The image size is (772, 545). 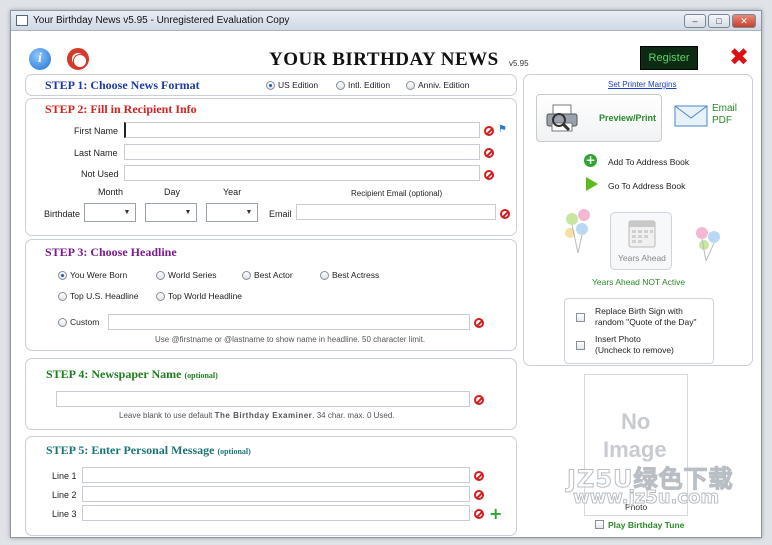 What do you see at coordinates (280, 214) in the screenshot?
I see `email-label: Email` at bounding box center [280, 214].